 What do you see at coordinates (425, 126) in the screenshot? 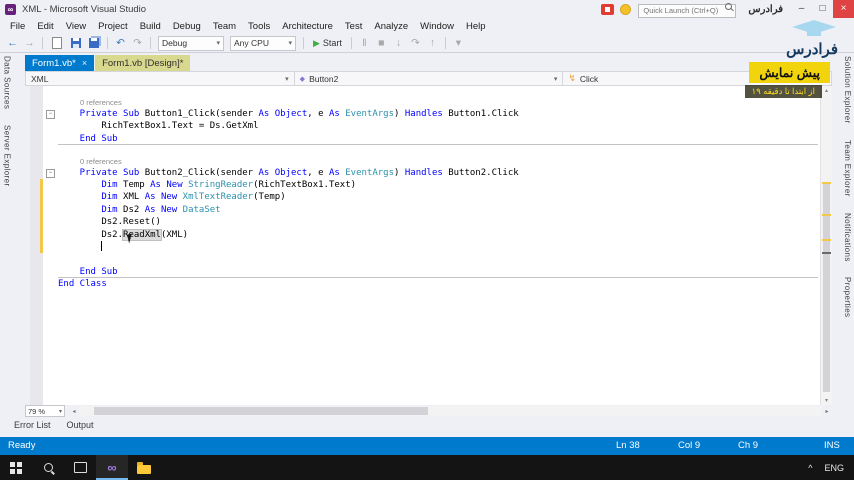
I see `code-line: RichTextBox1.Text = Ds.GetXml` at bounding box center [425, 126].